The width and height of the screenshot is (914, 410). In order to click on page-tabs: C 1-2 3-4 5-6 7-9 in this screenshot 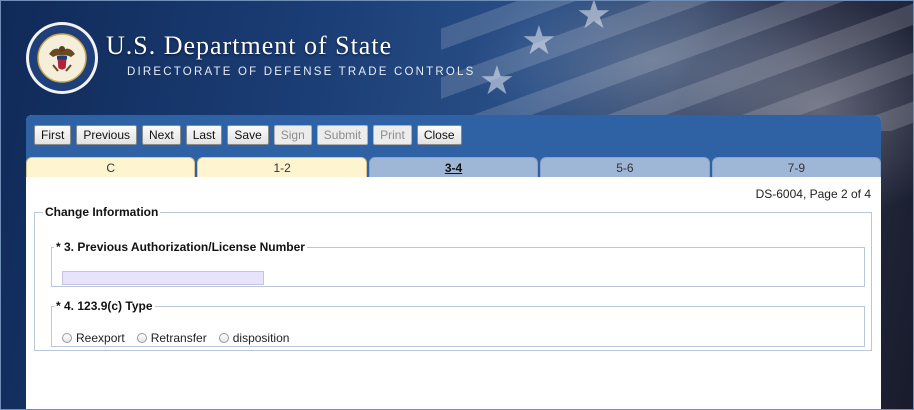, I will do `click(453, 167)`.